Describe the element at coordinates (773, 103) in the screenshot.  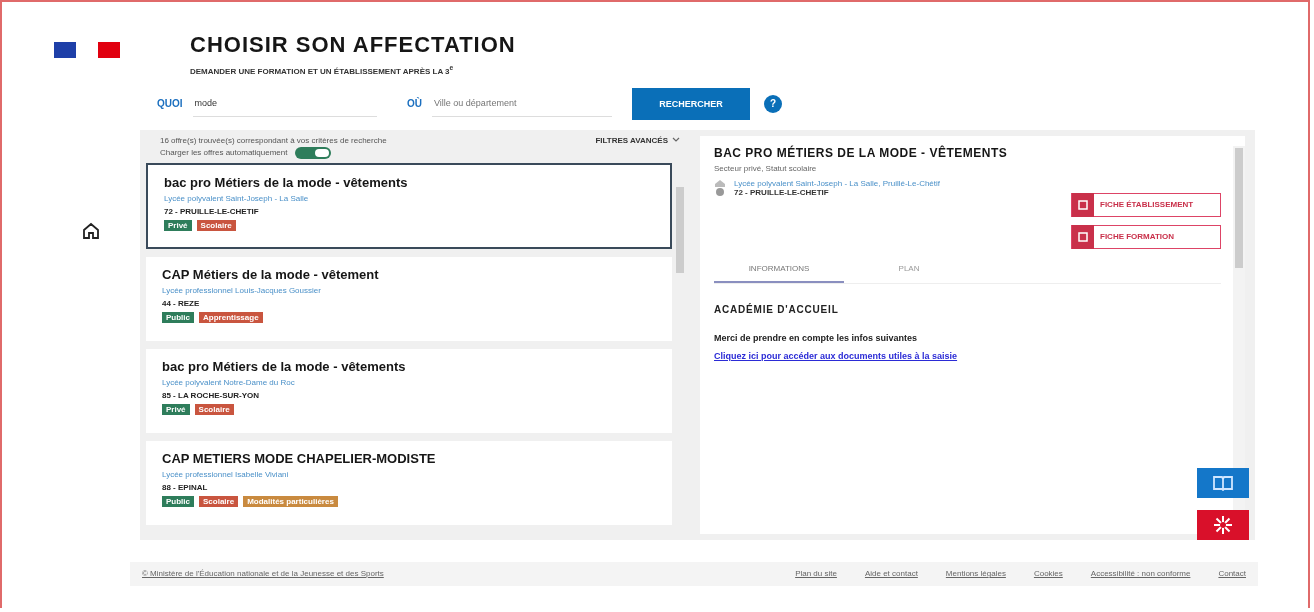
I see `help-icon: ?` at that location.